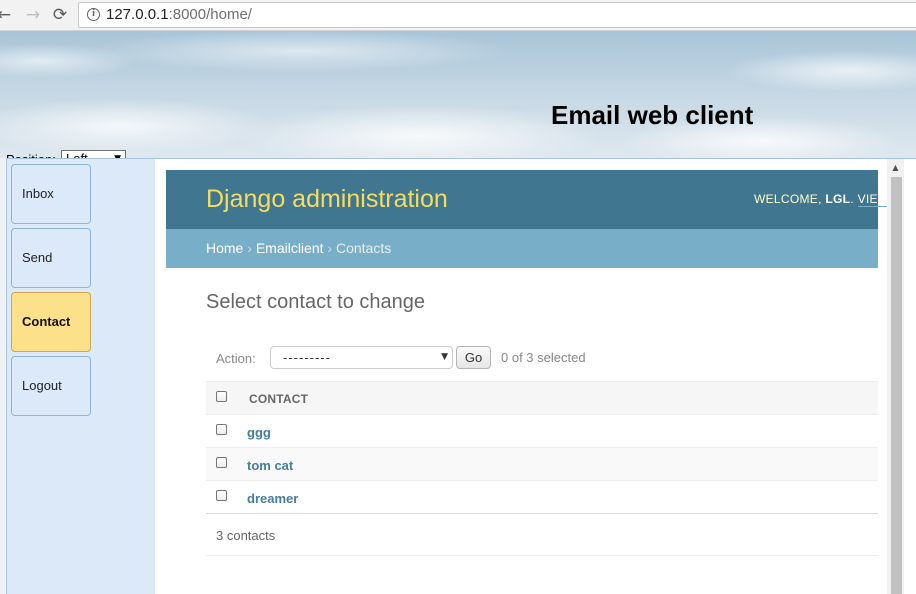 The width and height of the screenshot is (916, 594). Describe the element at coordinates (316, 302) in the screenshot. I see `page-title: Select contact to change` at that location.